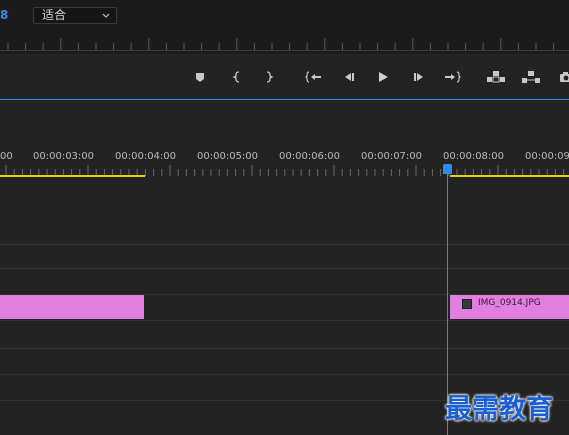 The width and height of the screenshot is (569, 435). I want to click on go-to-out-icon, so click(453, 77).